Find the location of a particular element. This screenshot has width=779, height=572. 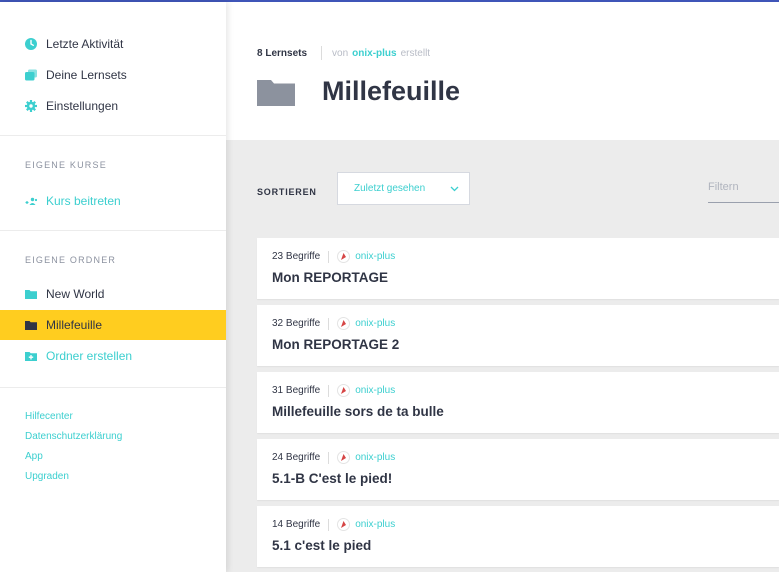

sidebar-item-folder-new-world: New World is located at coordinates (113, 294).